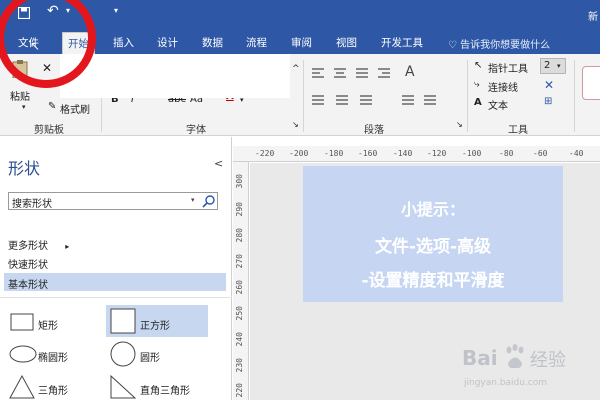 Image resolution: width=600 pixels, height=400 pixels. What do you see at coordinates (508, 67) in the screenshot?
I see `pointer-tool-button: 指针工具` at bounding box center [508, 67].